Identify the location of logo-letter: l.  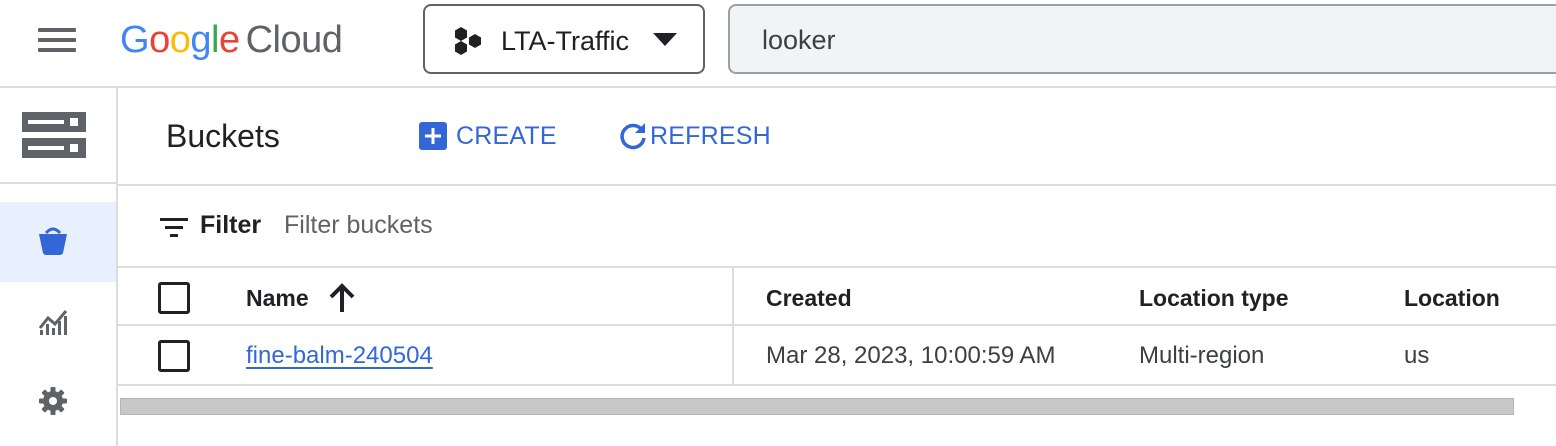
(214, 40).